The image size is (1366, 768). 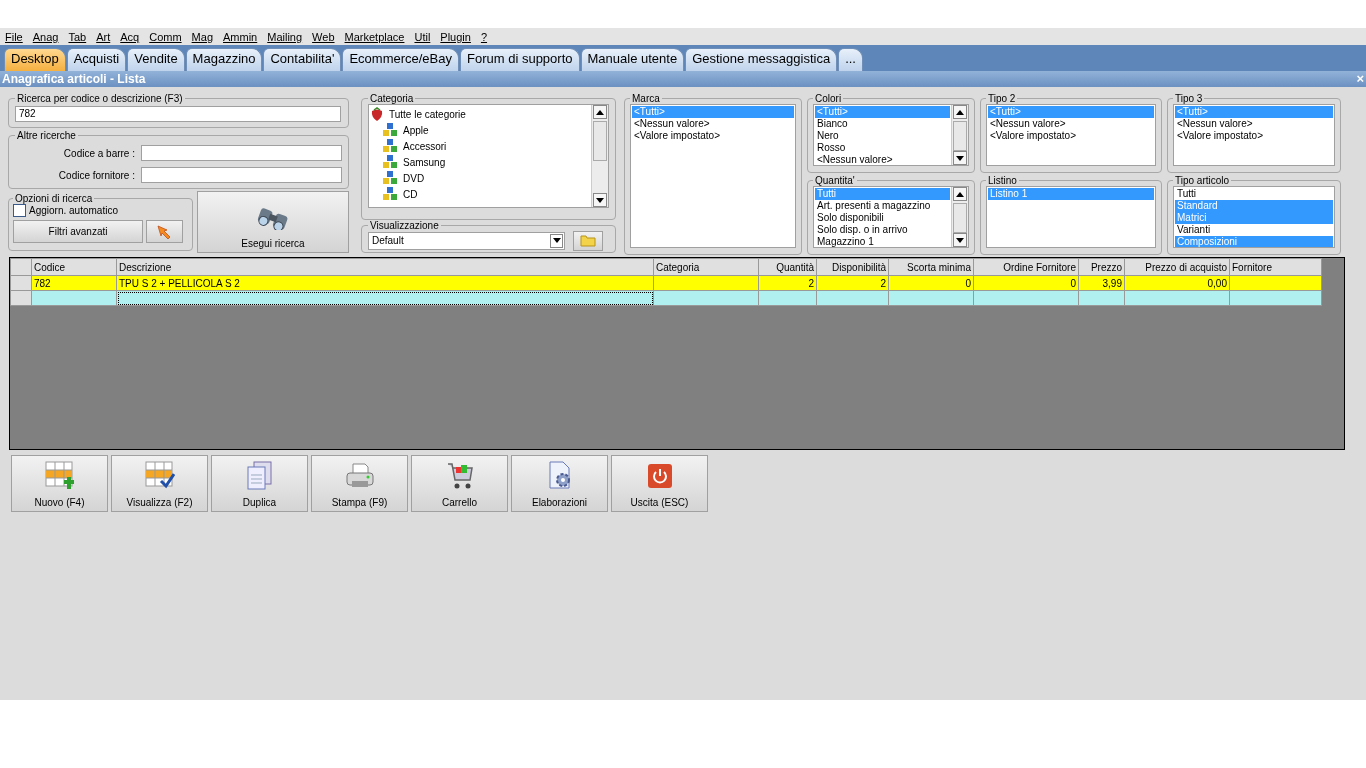 I want to click on grid-check-icon, so click(x=159, y=476).